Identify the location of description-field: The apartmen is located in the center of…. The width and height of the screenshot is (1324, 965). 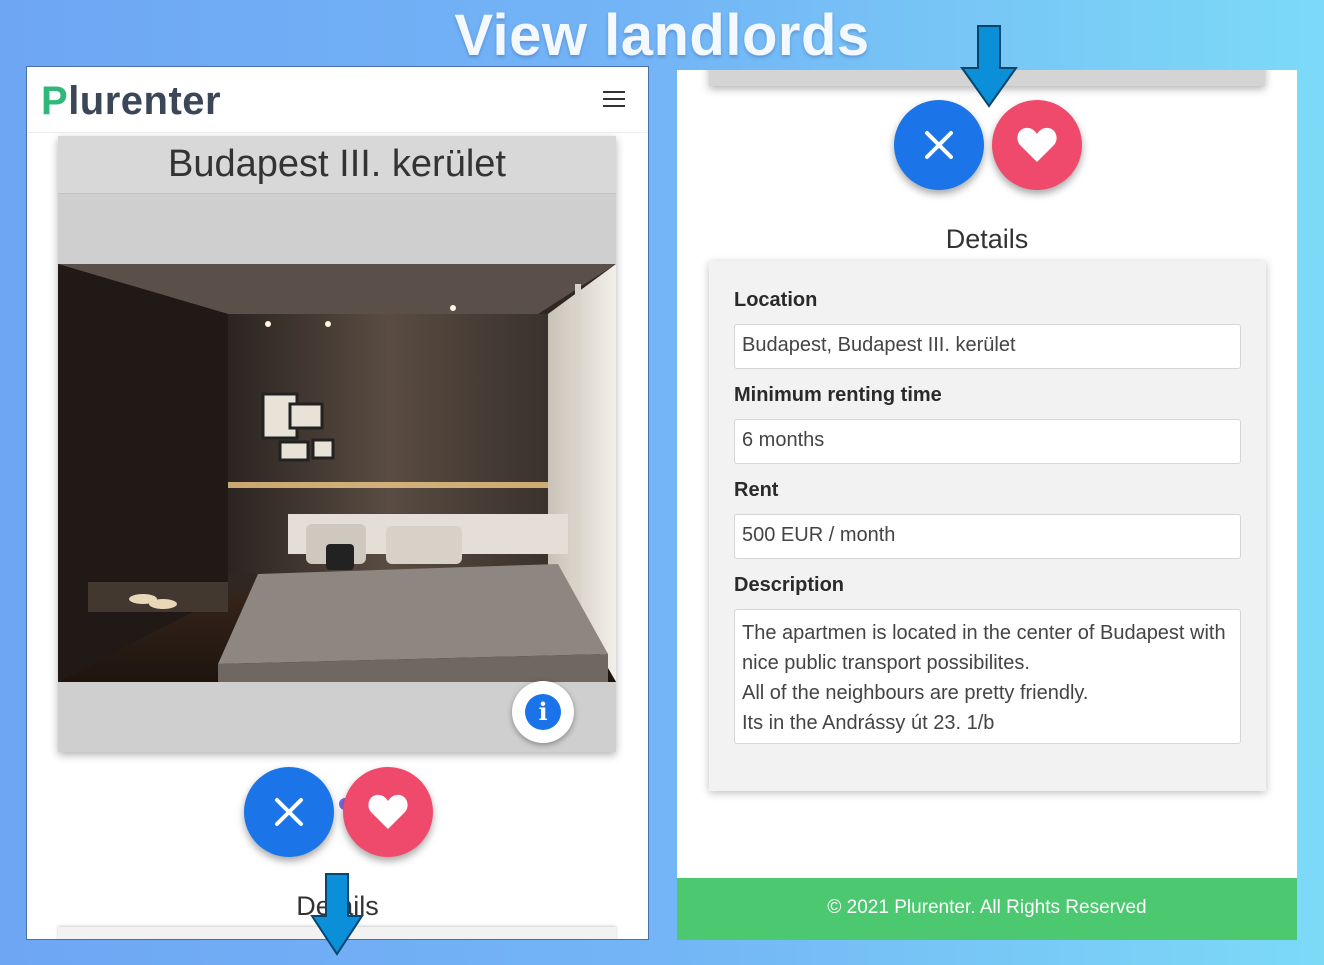
(987, 676).